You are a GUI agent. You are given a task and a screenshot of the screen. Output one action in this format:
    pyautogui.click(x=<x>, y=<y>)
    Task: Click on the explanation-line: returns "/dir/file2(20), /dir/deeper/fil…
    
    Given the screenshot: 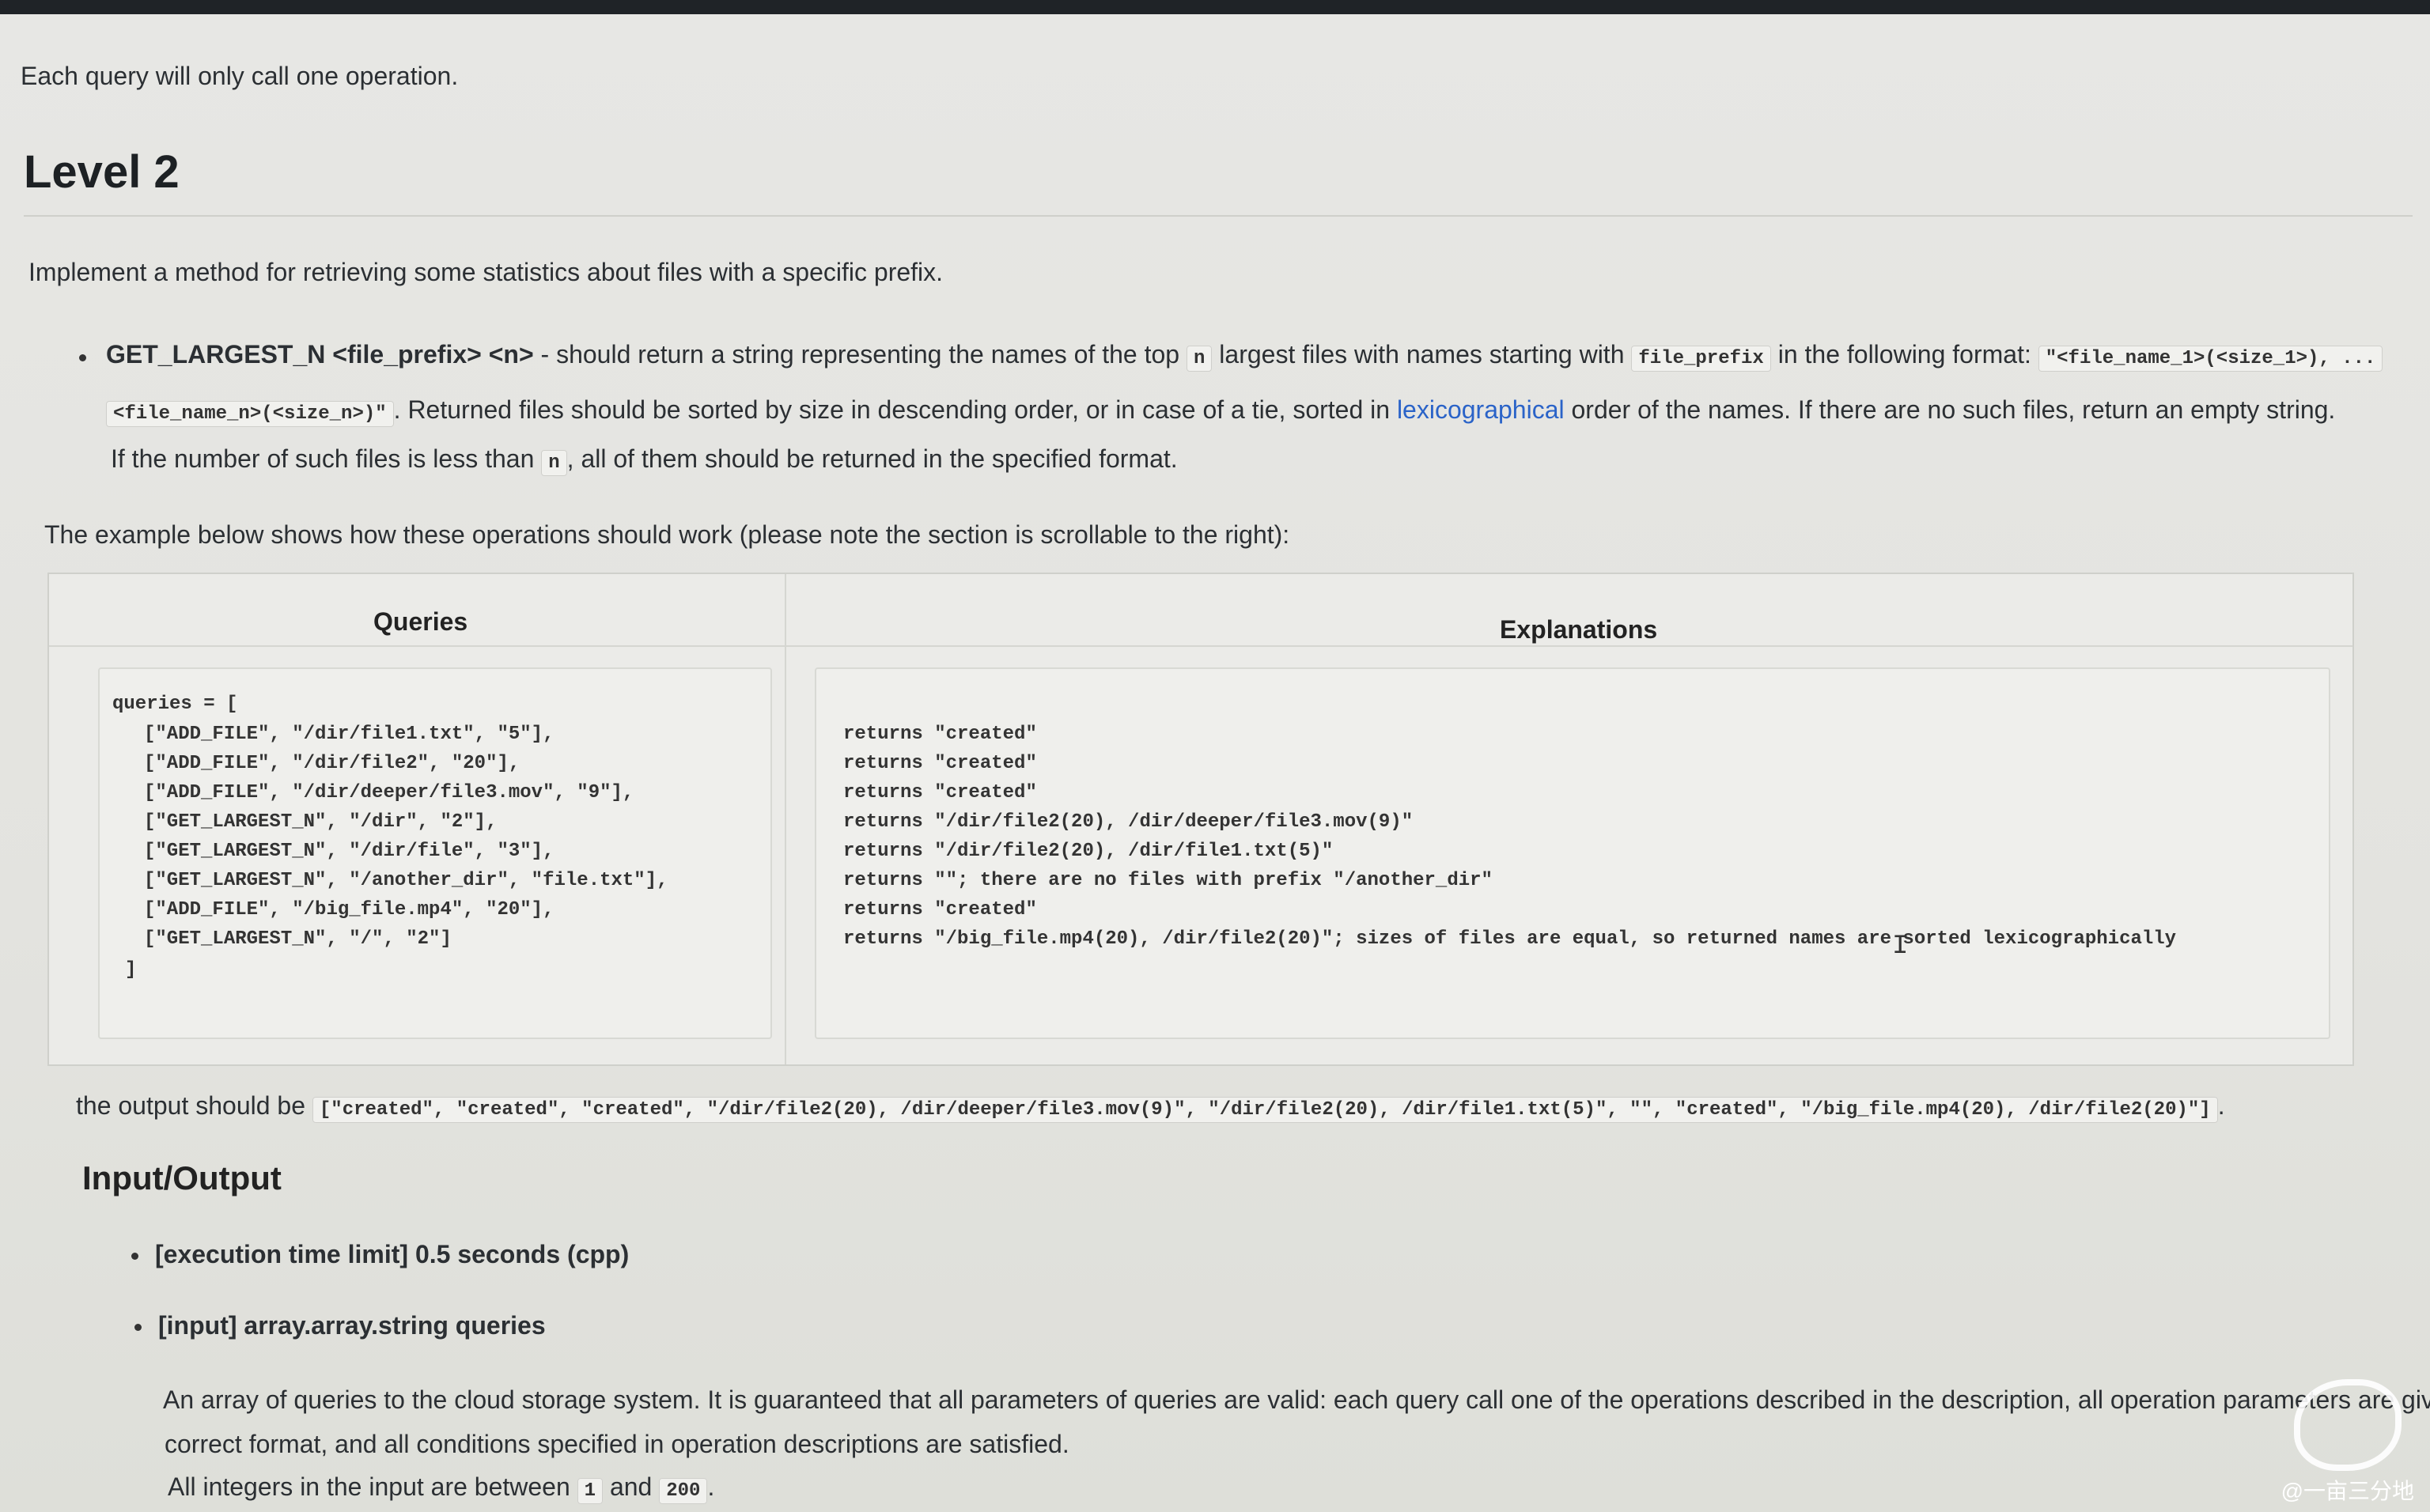 What is the action you would take?
    pyautogui.click(x=1128, y=822)
    